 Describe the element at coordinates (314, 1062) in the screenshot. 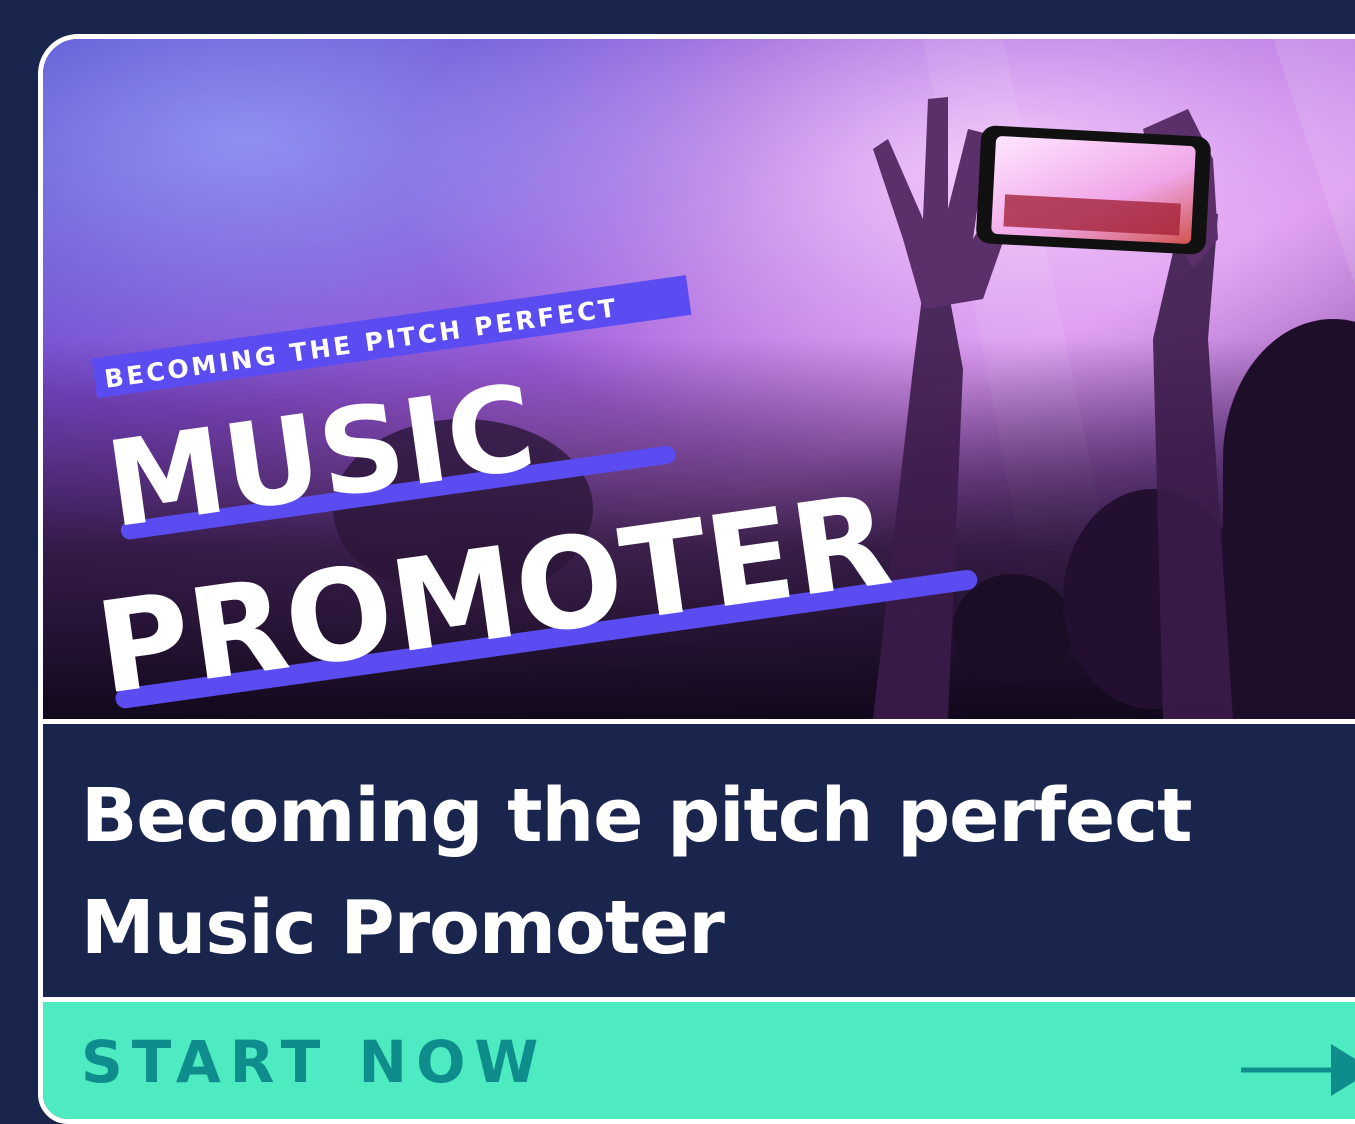

I see `start-now-label: START NOW` at that location.